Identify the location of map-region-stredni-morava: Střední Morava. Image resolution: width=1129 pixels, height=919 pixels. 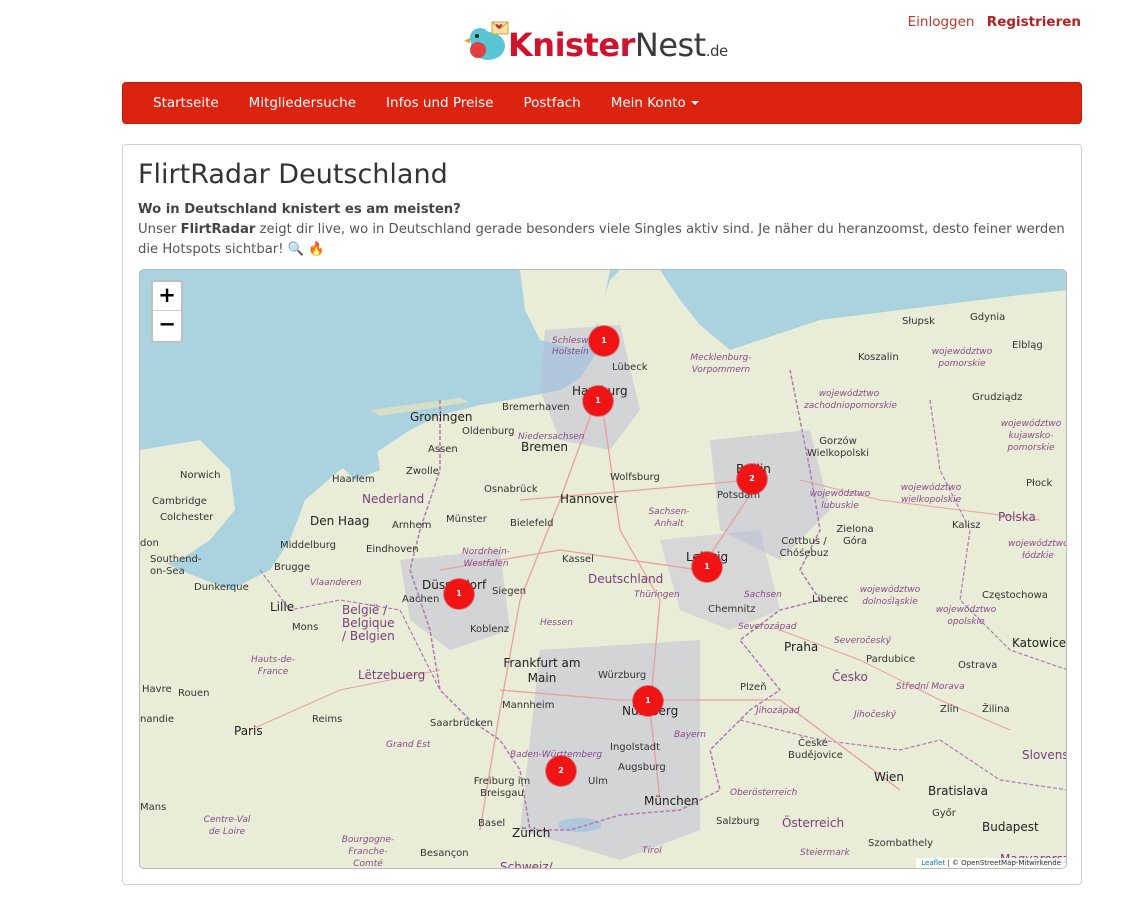
(930, 687).